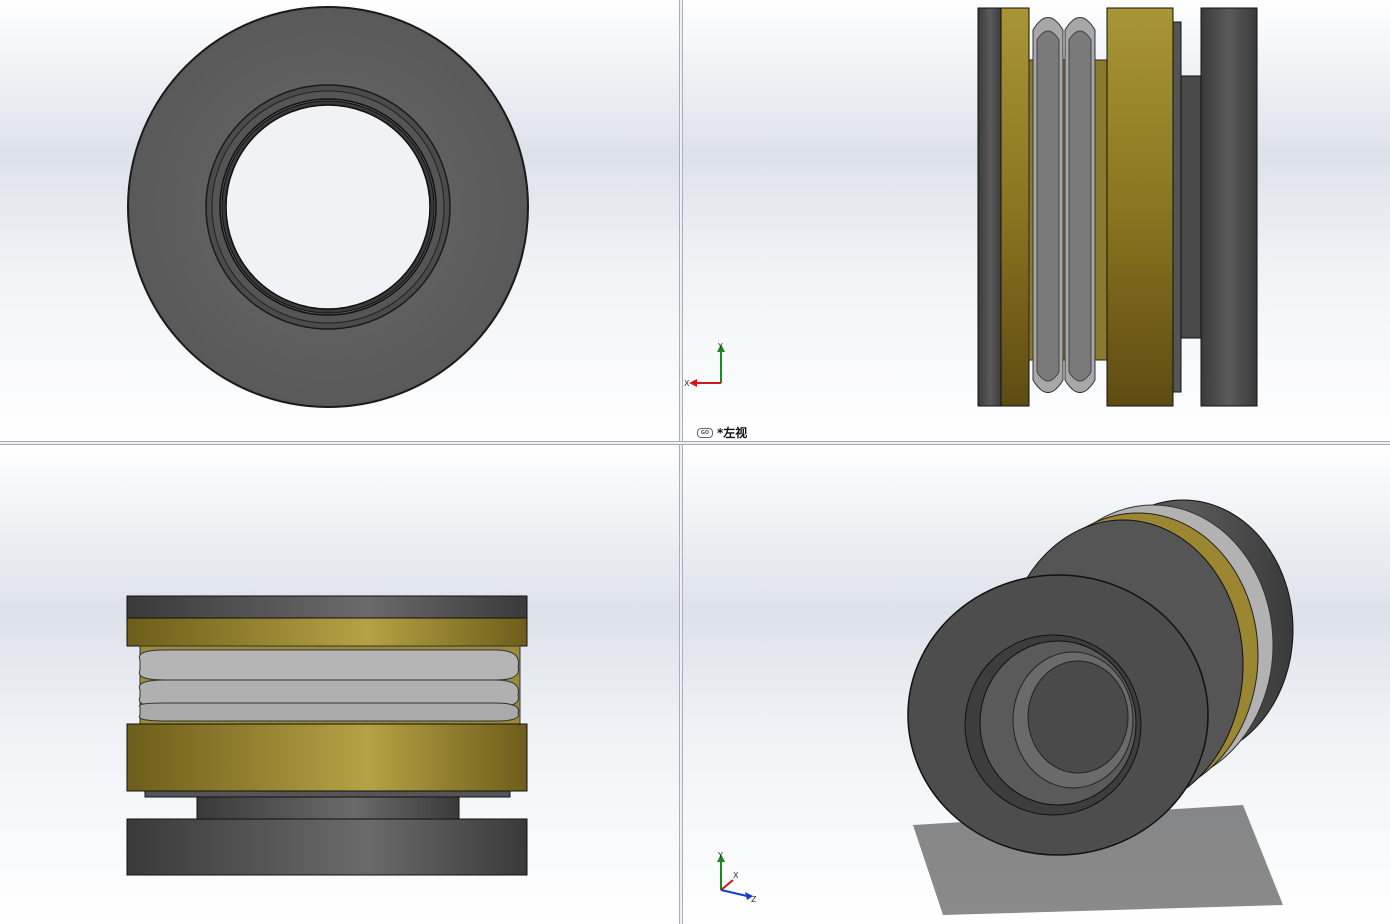 The image size is (1390, 924). What do you see at coordinates (327, 735) in the screenshot?
I see `ring-top-model` at bounding box center [327, 735].